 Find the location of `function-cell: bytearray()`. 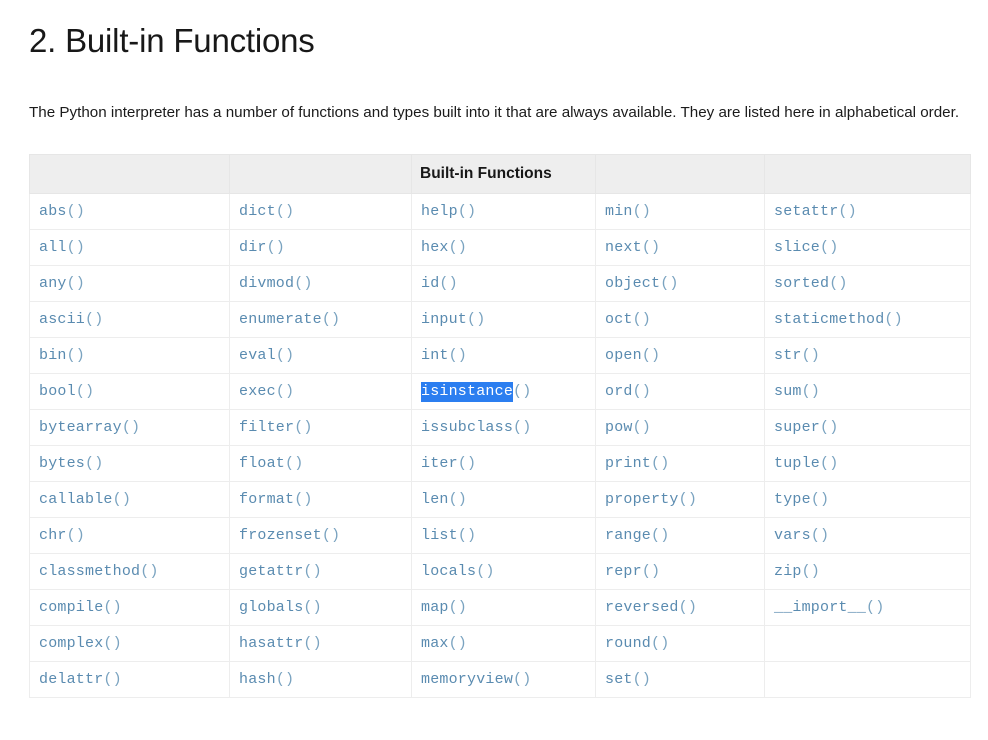

function-cell: bytearray() is located at coordinates (129, 427).